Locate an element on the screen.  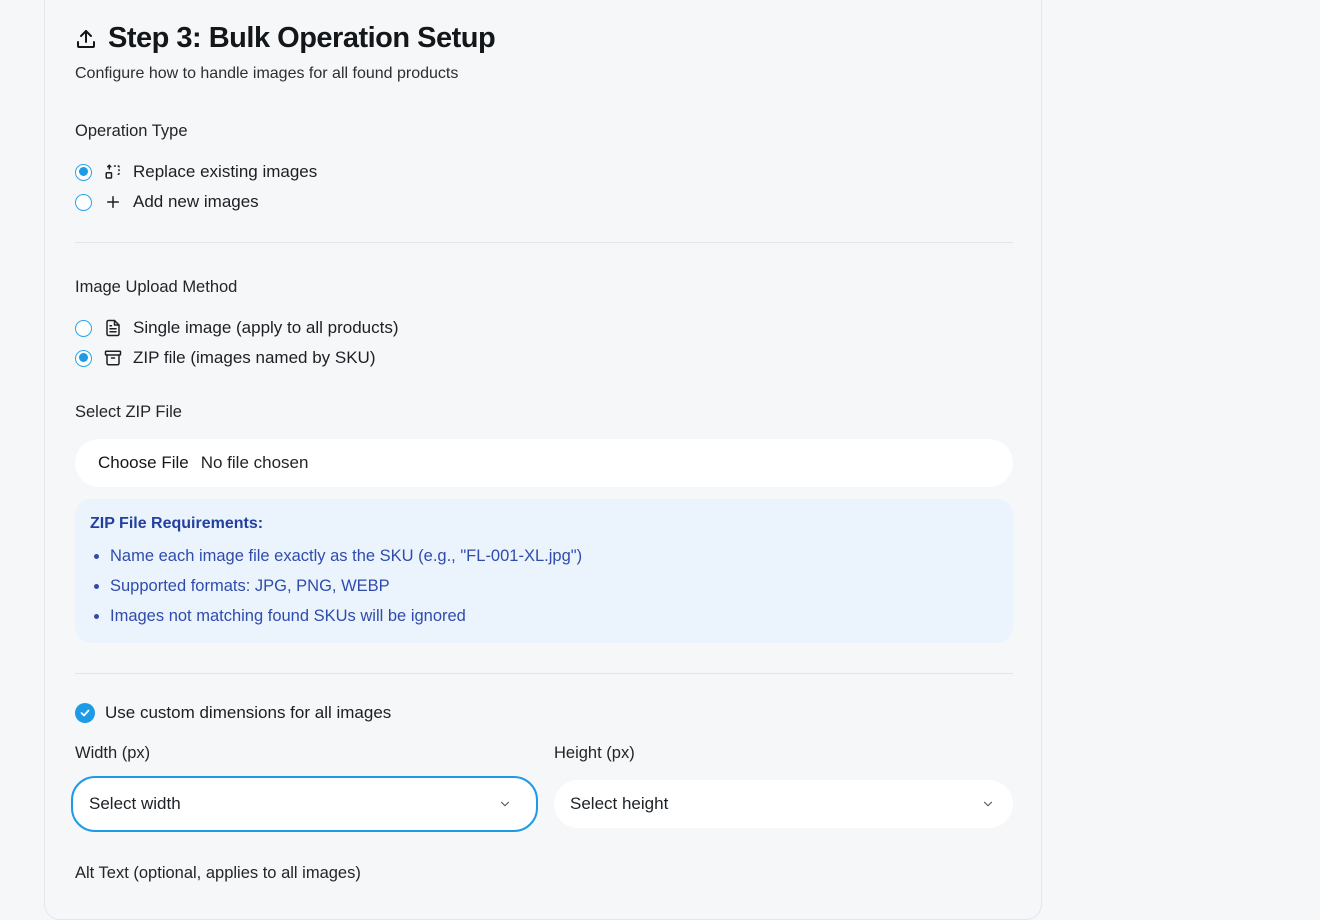
file-text-icon is located at coordinates (113, 328).